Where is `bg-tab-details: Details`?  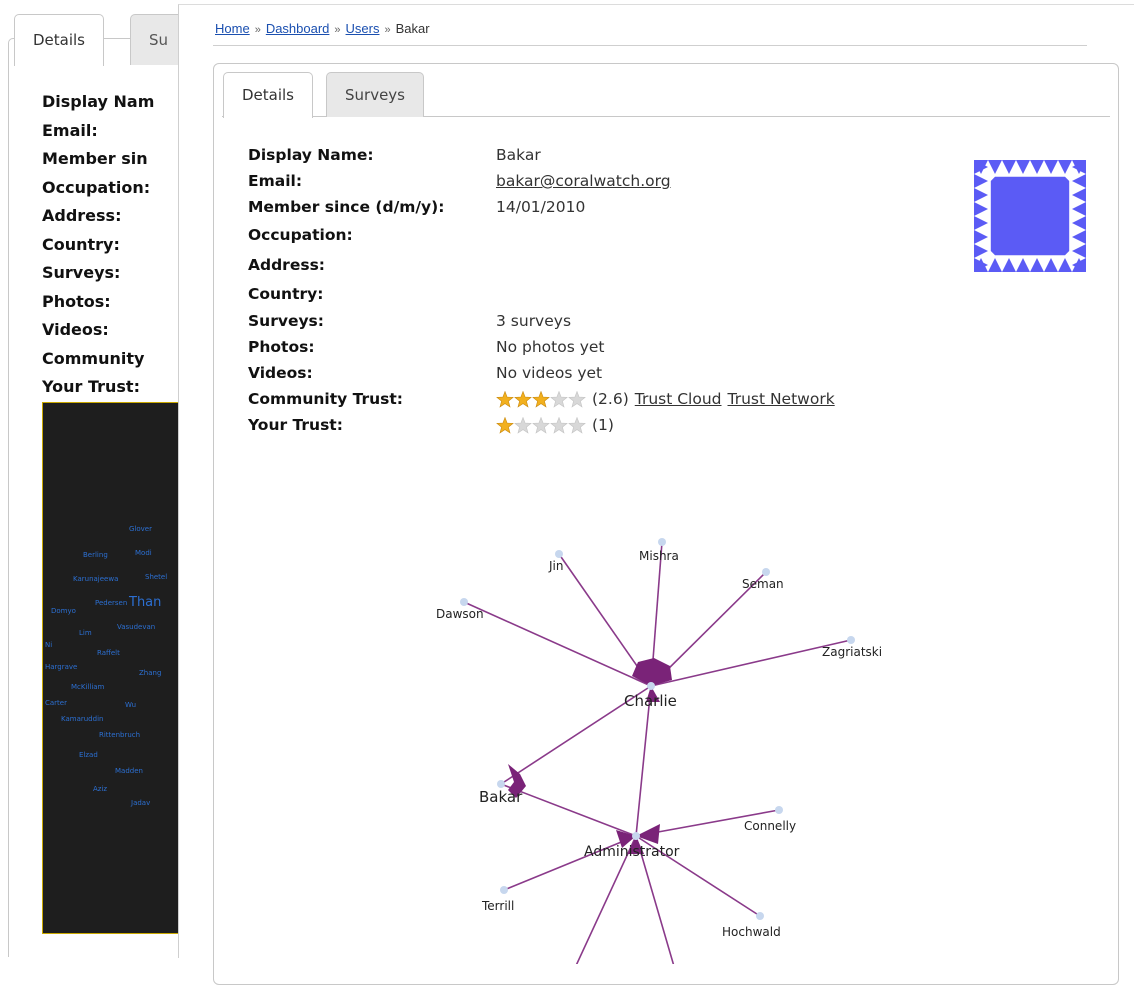
bg-tab-details: Details is located at coordinates (59, 40).